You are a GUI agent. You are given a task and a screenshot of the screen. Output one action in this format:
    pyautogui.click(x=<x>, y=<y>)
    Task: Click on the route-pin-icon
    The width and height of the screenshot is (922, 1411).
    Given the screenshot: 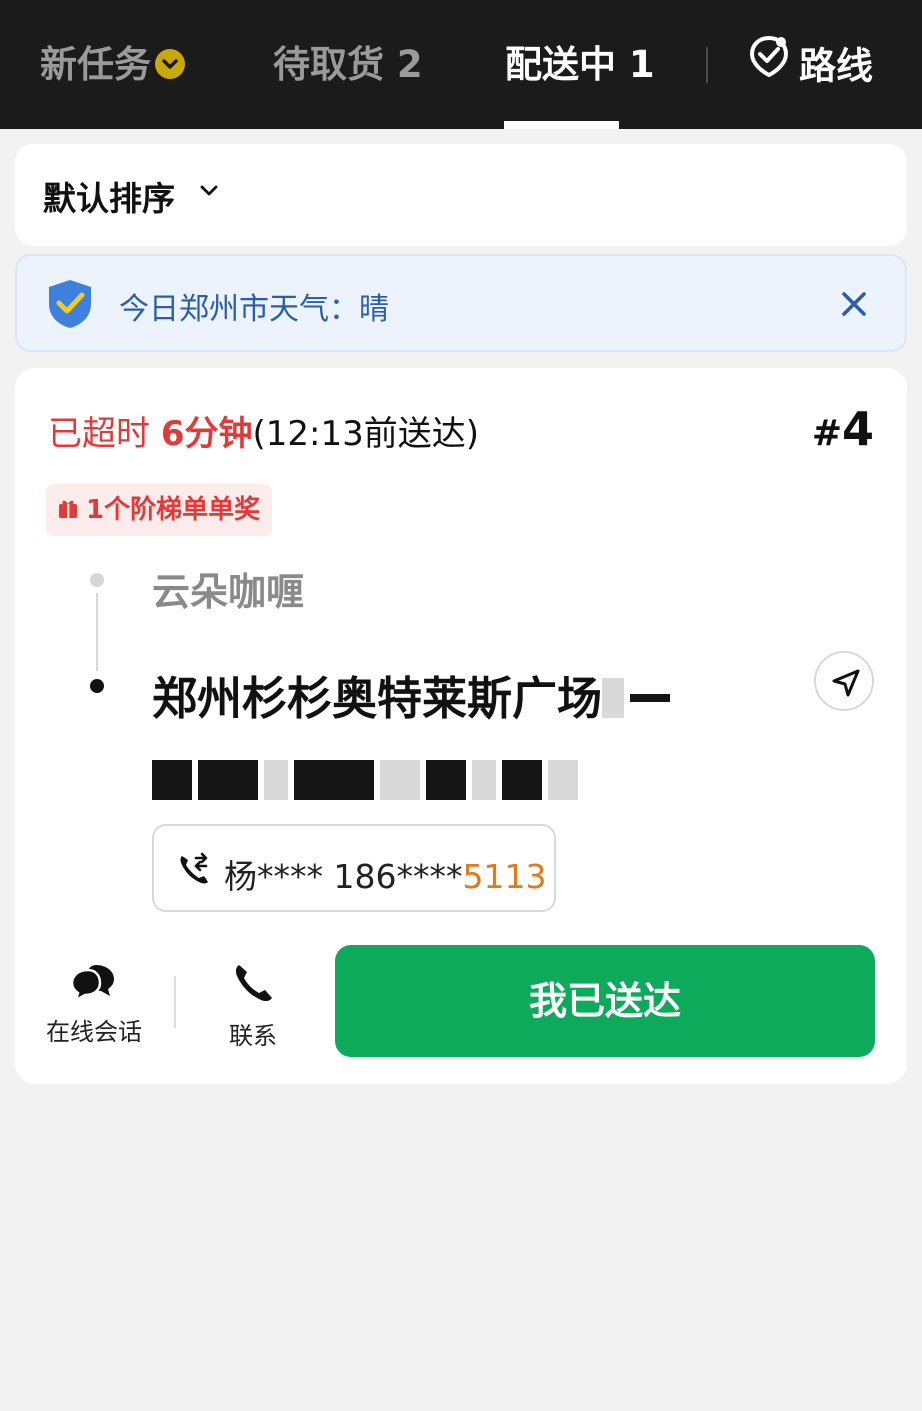 What is the action you would take?
    pyautogui.click(x=769, y=64)
    